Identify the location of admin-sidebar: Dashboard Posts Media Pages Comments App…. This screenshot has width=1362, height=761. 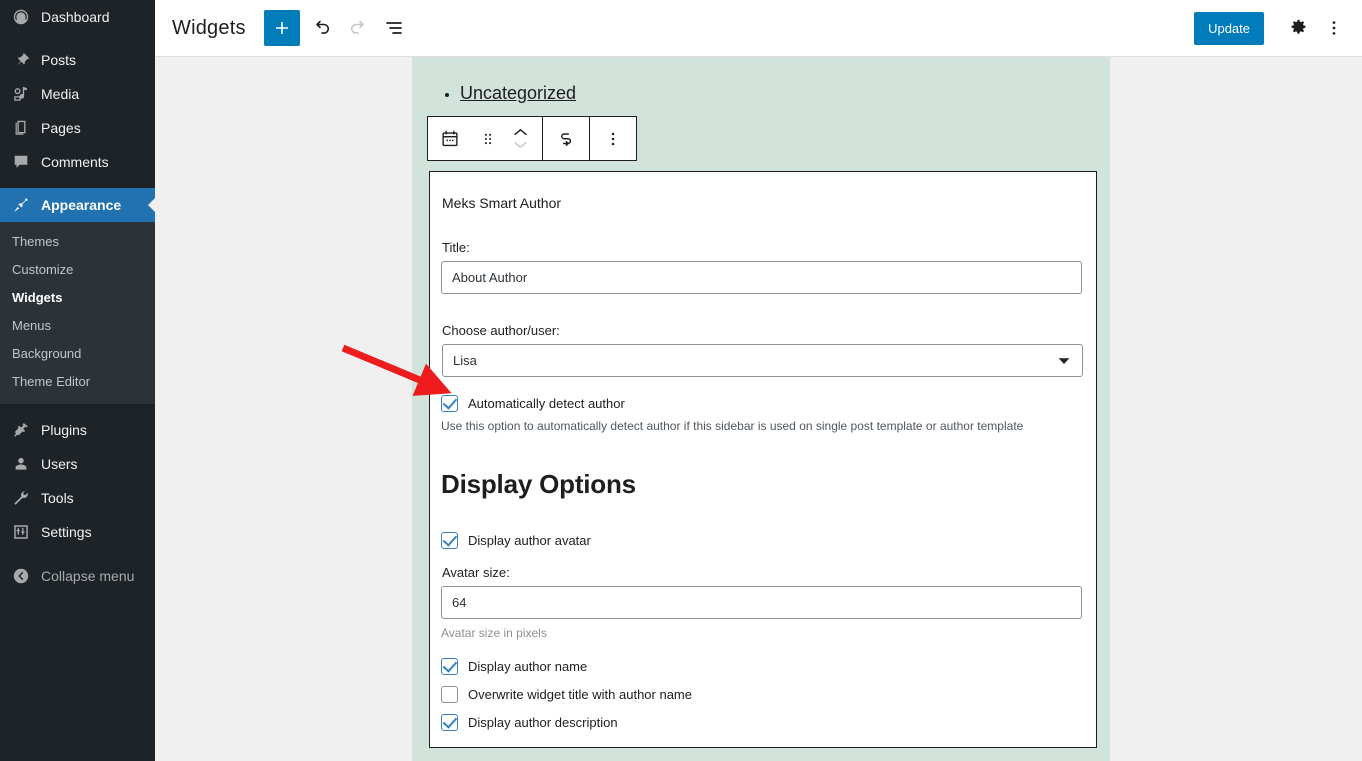
(77, 380).